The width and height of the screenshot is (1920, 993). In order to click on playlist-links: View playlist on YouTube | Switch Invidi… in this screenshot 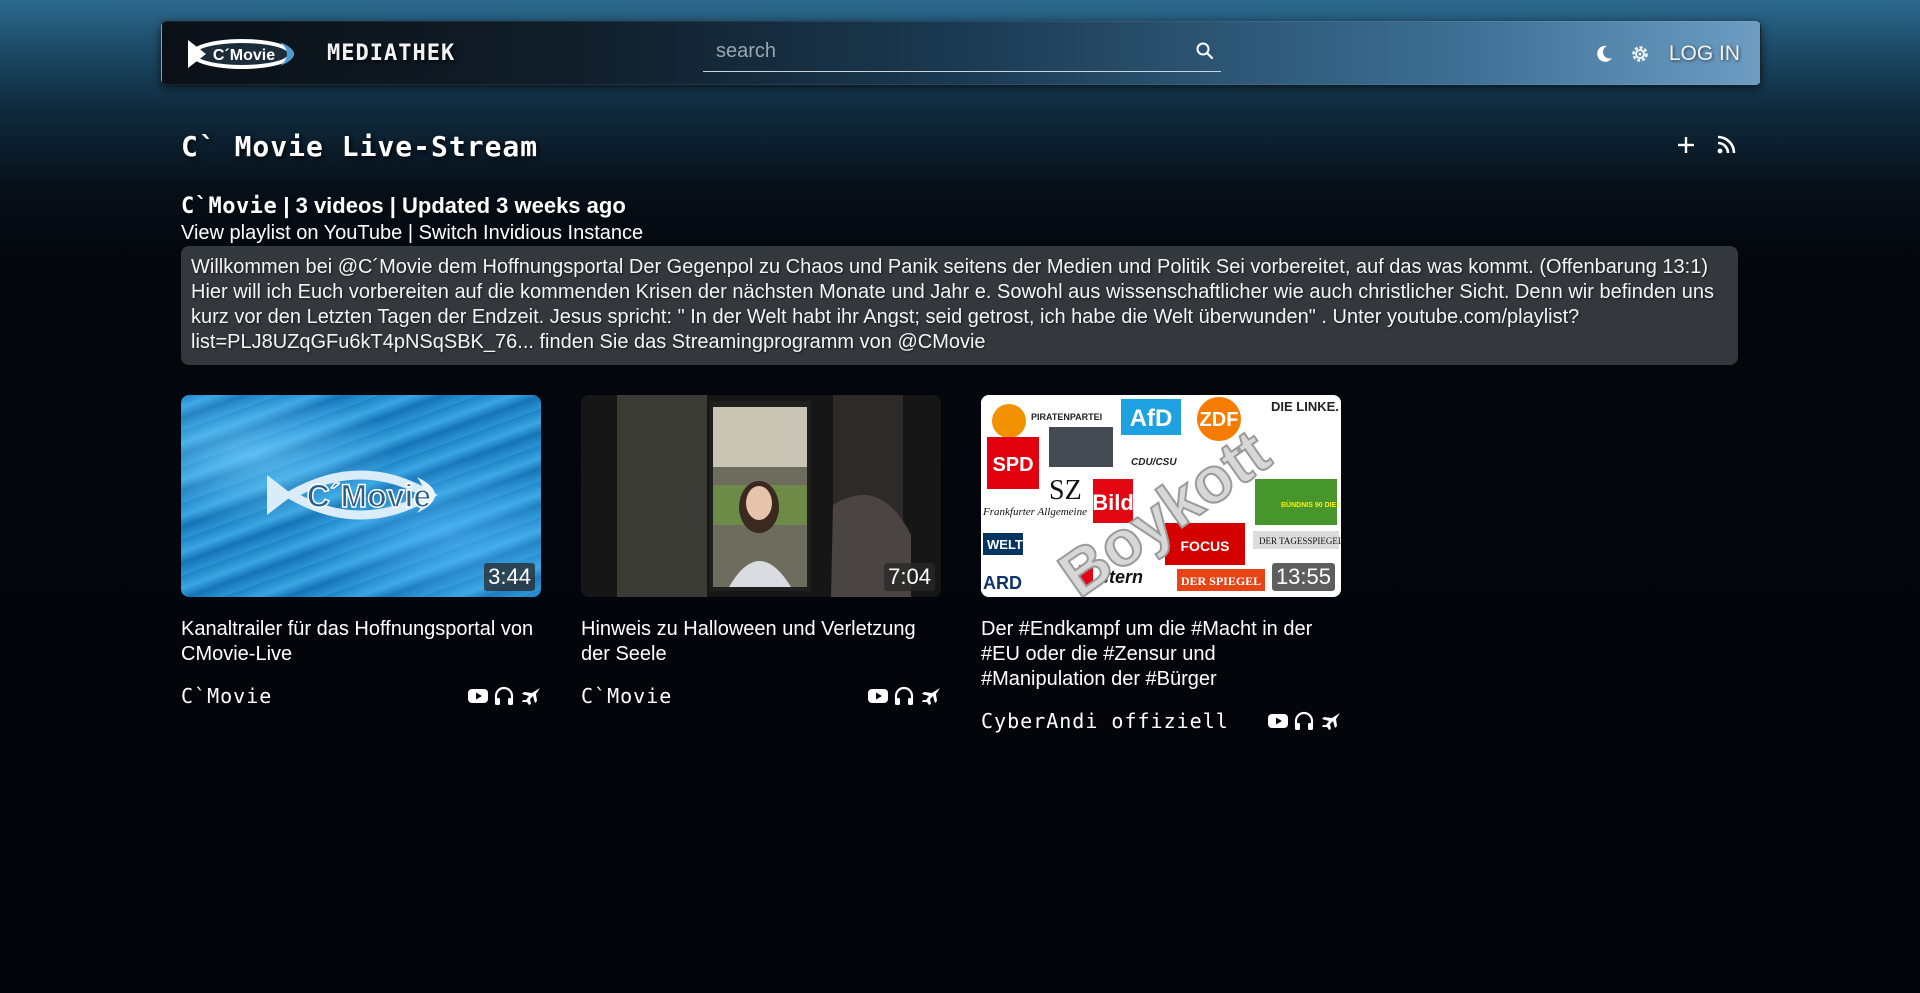, I will do `click(412, 233)`.